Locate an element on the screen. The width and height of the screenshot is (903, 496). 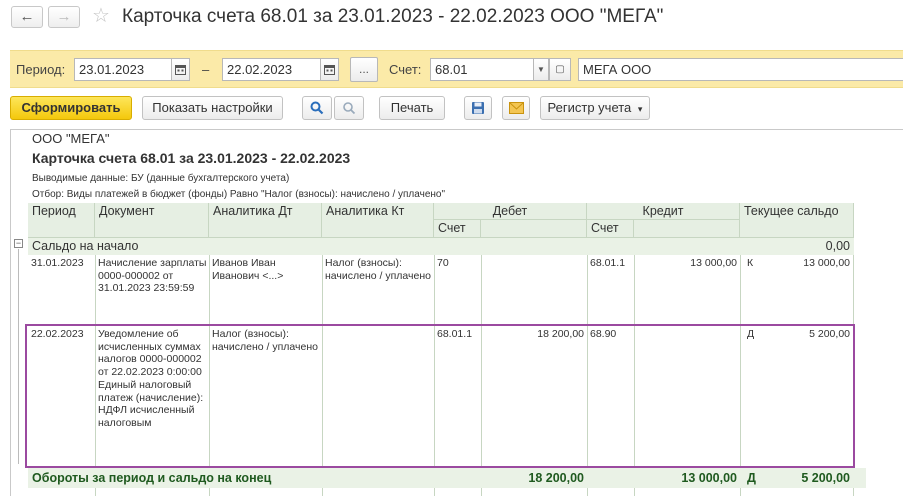
row1-debit-account: 70 is located at coordinates (443, 263).